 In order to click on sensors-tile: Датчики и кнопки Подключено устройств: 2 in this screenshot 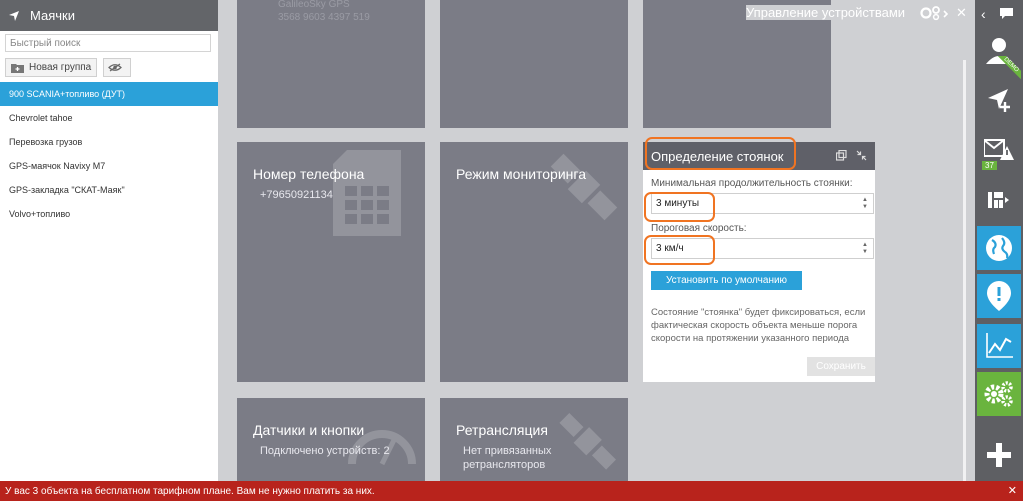, I will do `click(331, 439)`.